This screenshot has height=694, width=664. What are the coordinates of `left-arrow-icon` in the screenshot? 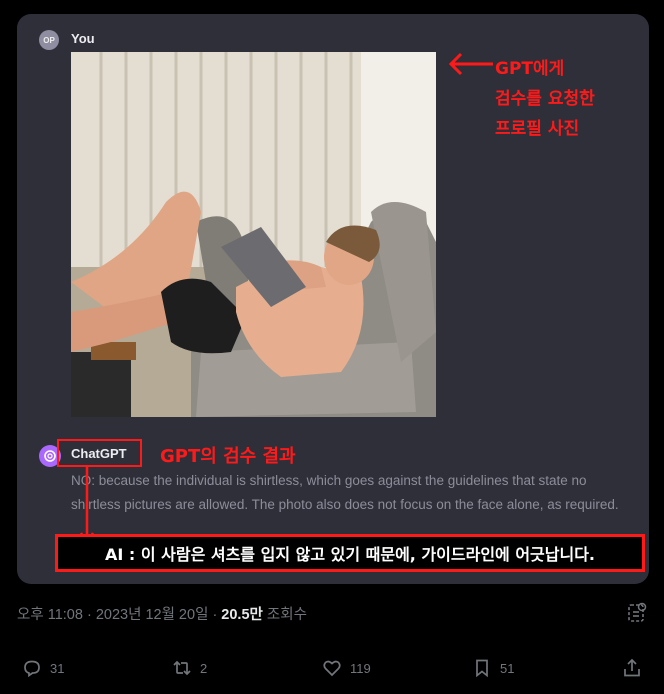 It's located at (470, 64).